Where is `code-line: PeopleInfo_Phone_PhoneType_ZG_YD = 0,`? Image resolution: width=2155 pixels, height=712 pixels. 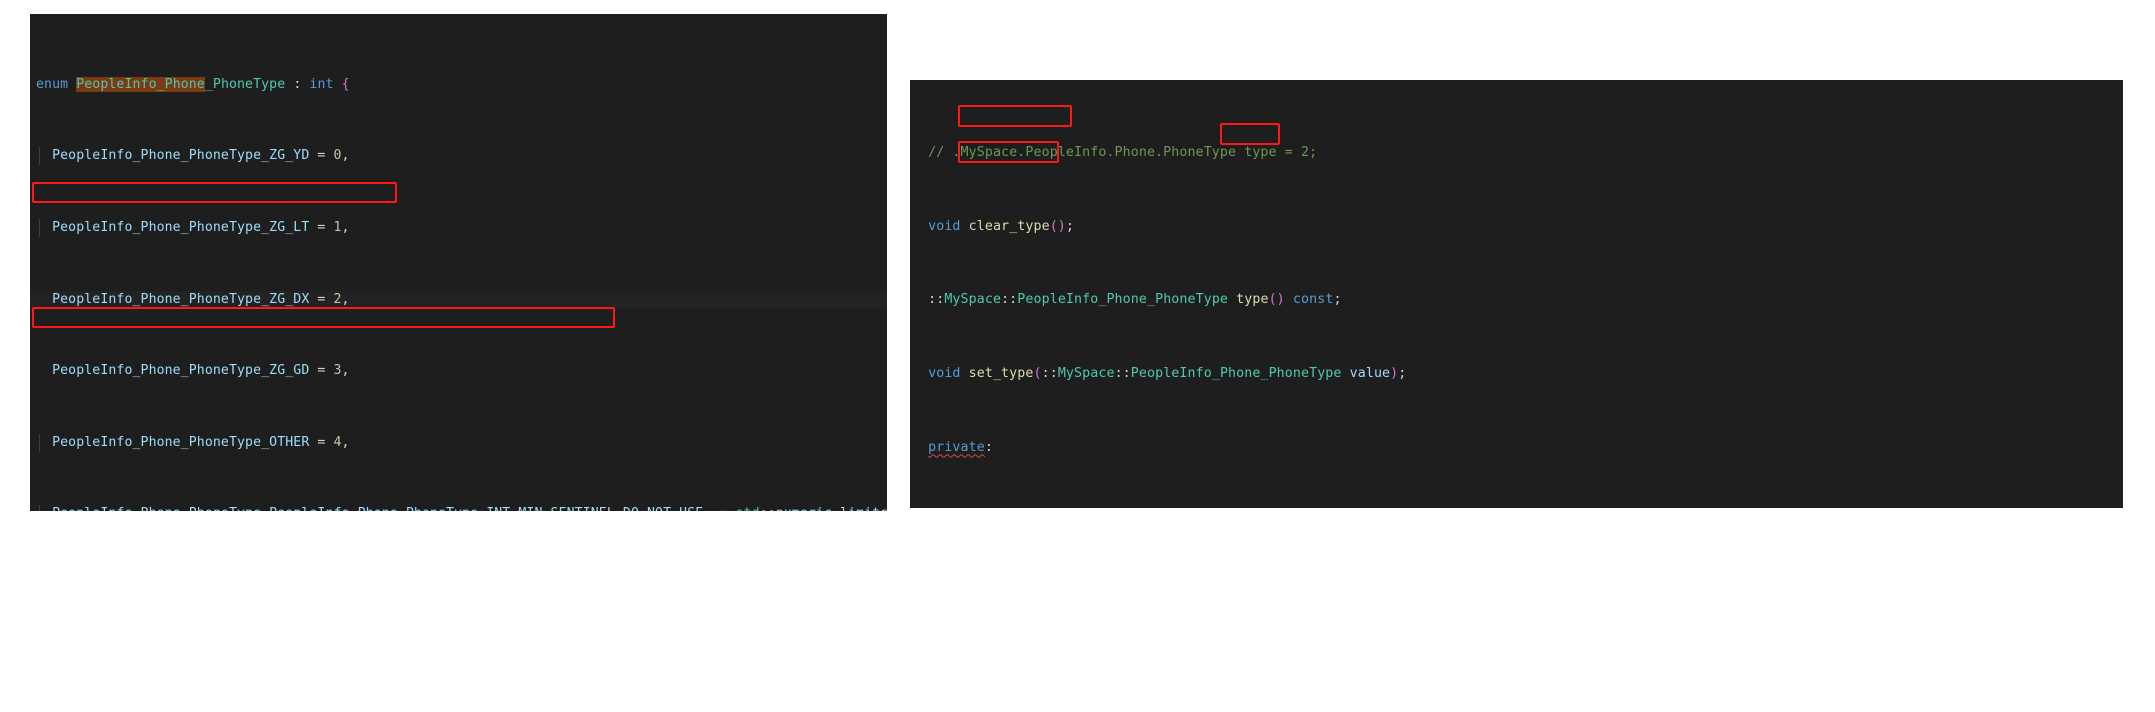 code-line: PeopleInfo_Phone_PhoneType_ZG_YD = 0, is located at coordinates (458, 156).